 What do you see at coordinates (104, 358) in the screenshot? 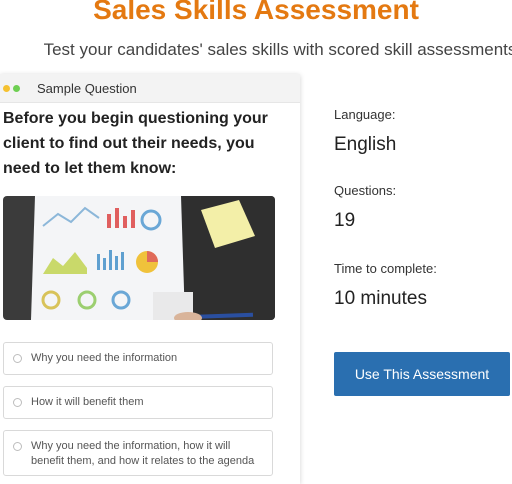
I see `answer-option-1-label: Why you need the information` at bounding box center [104, 358].